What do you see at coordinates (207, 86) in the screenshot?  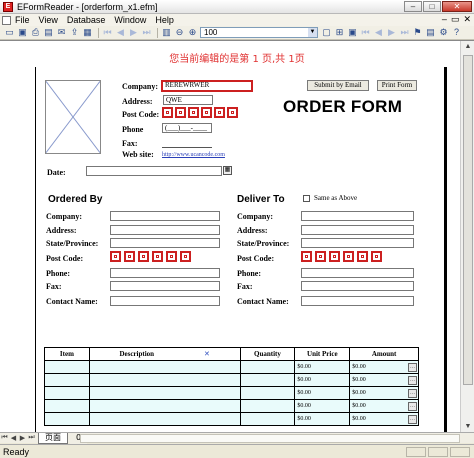 I see `company-input: REREWRWER` at bounding box center [207, 86].